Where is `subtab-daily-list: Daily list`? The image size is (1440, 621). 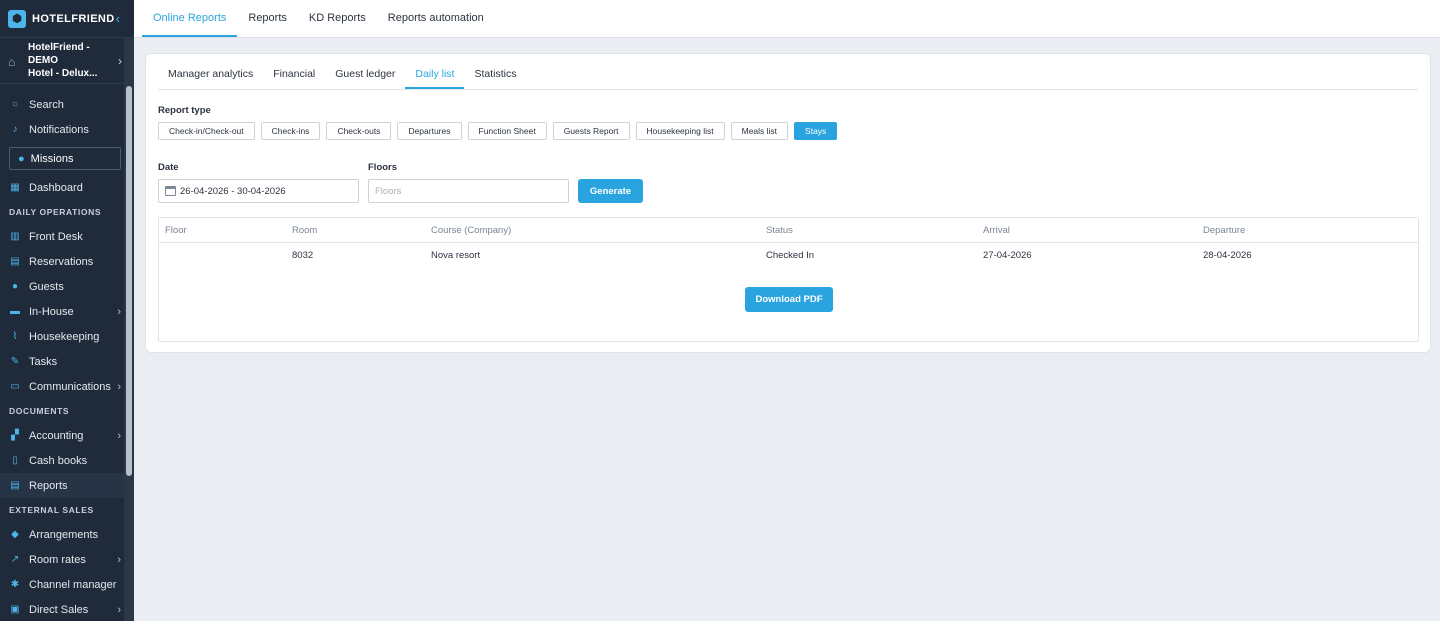 subtab-daily-list: Daily list is located at coordinates (435, 78).